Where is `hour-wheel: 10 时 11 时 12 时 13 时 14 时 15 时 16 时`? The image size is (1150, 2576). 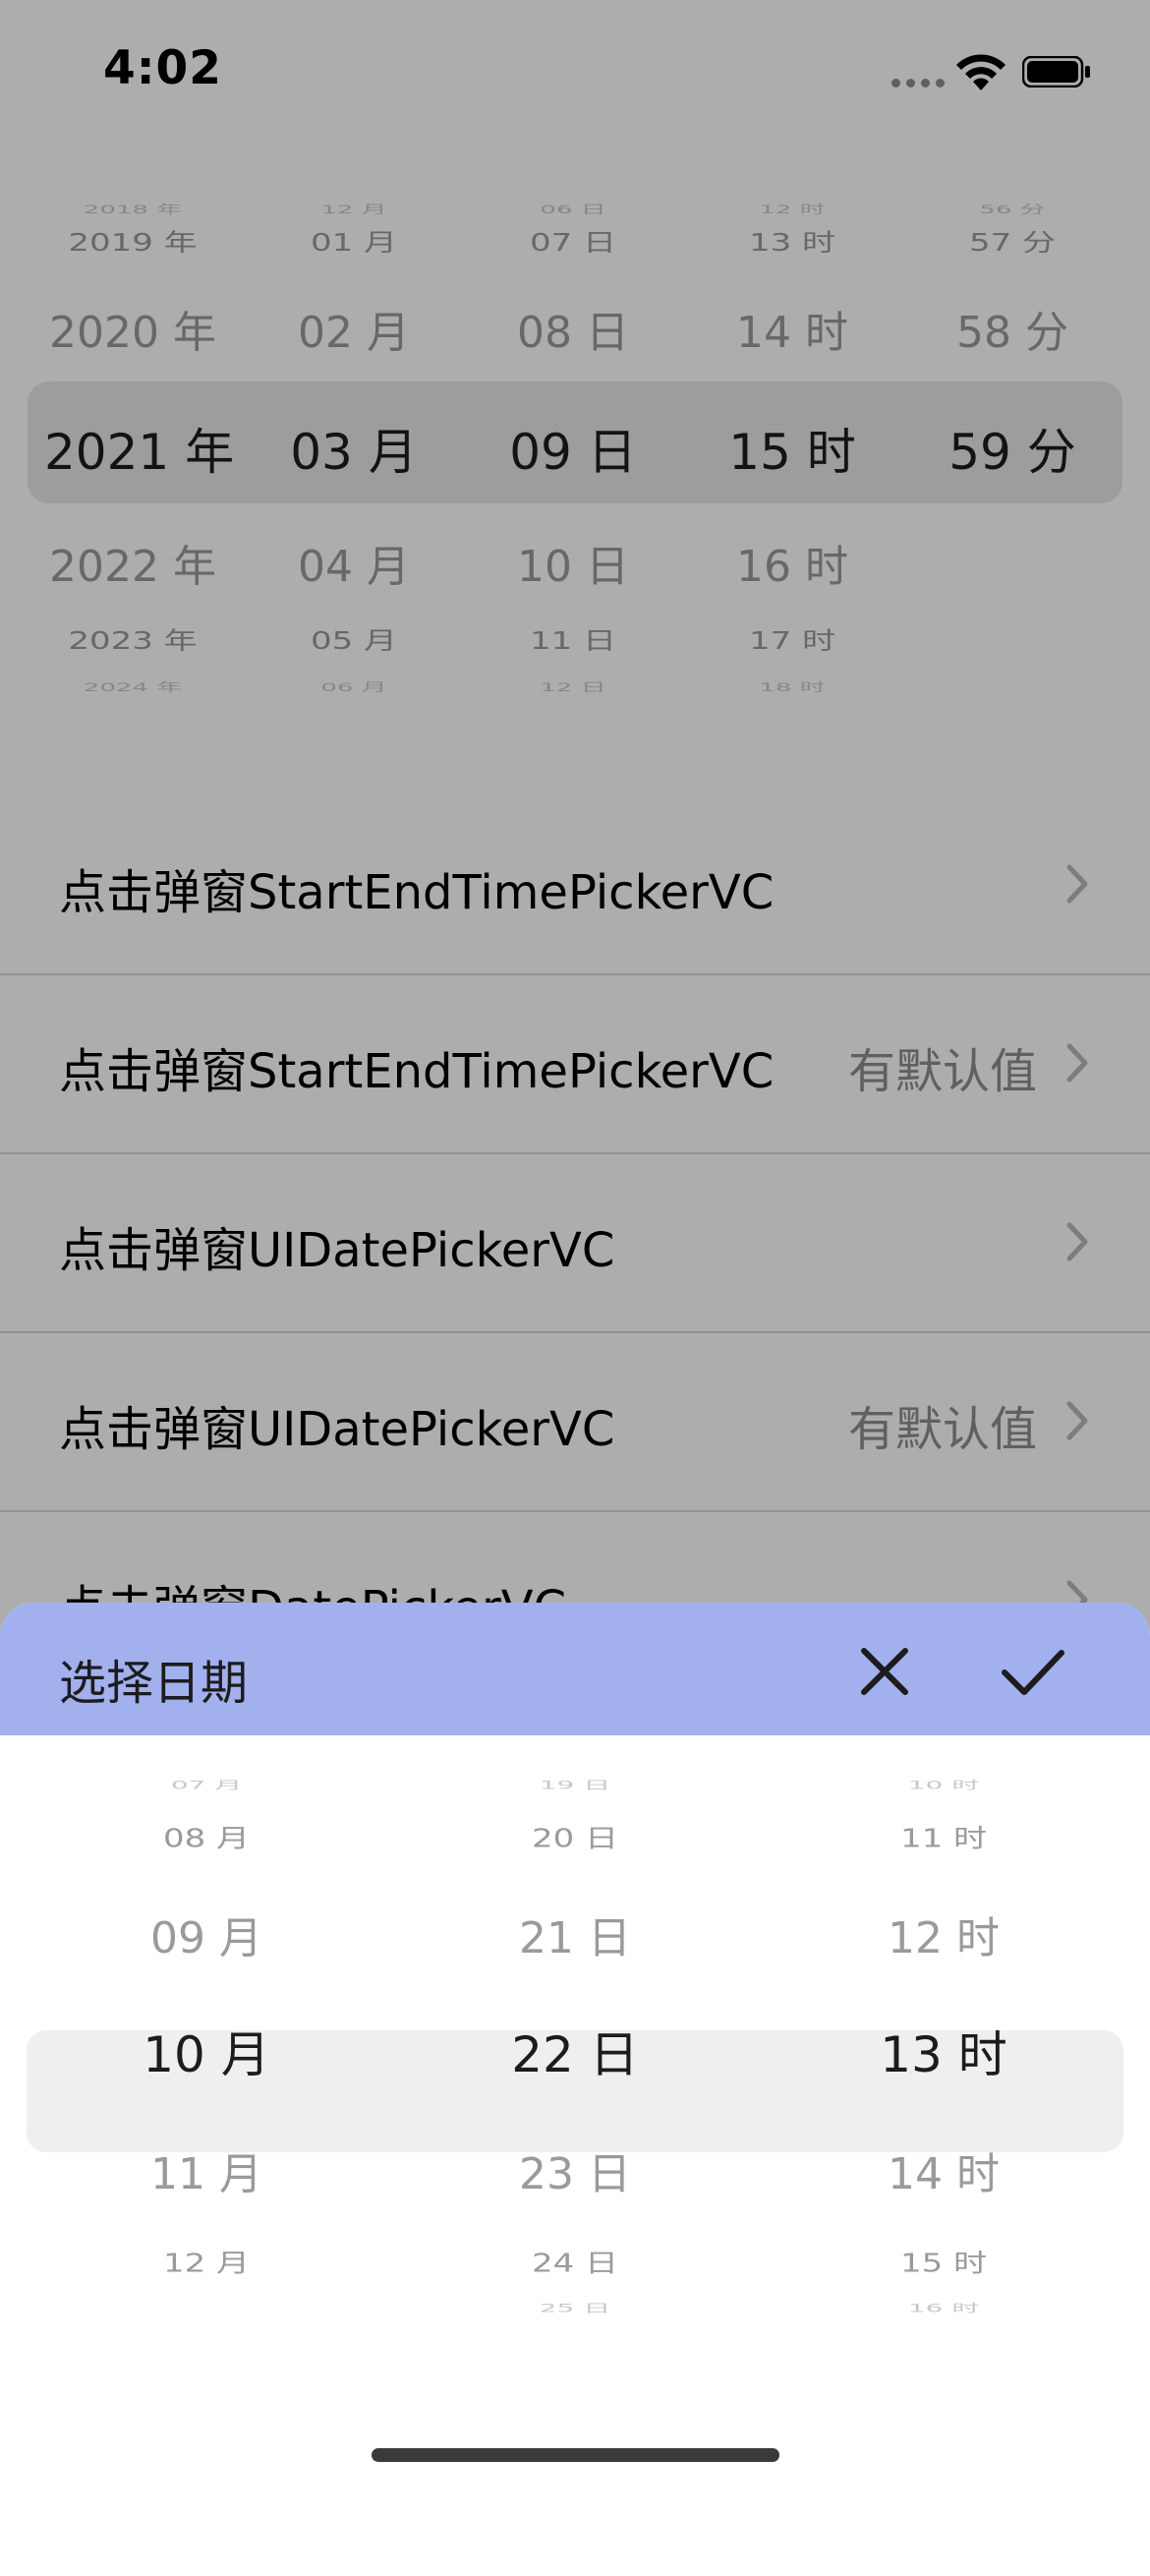 hour-wheel: 10 时 11 时 12 时 13 时 14 时 15 时 16 时 is located at coordinates (944, 2079).